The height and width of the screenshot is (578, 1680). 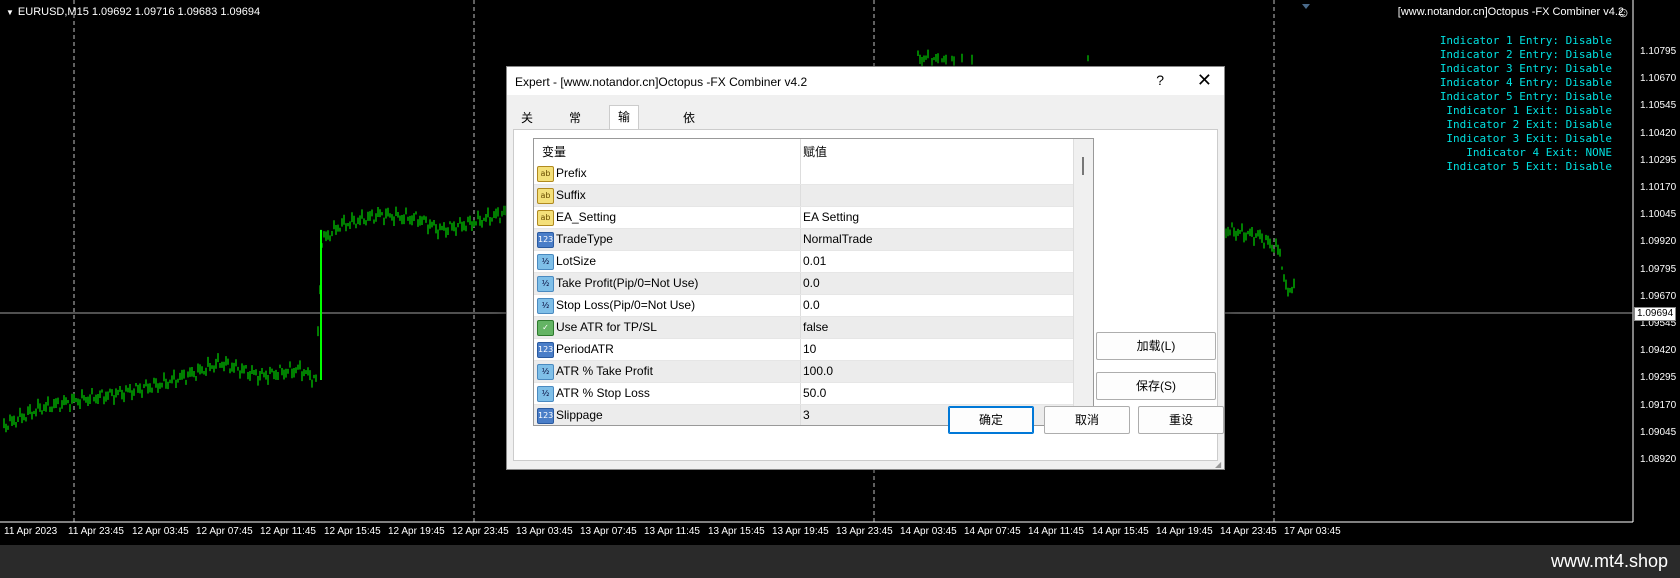 What do you see at coordinates (1529, 110) in the screenshot?
I see `indicator-status-line: Indicator 1 Exit: Disable` at bounding box center [1529, 110].